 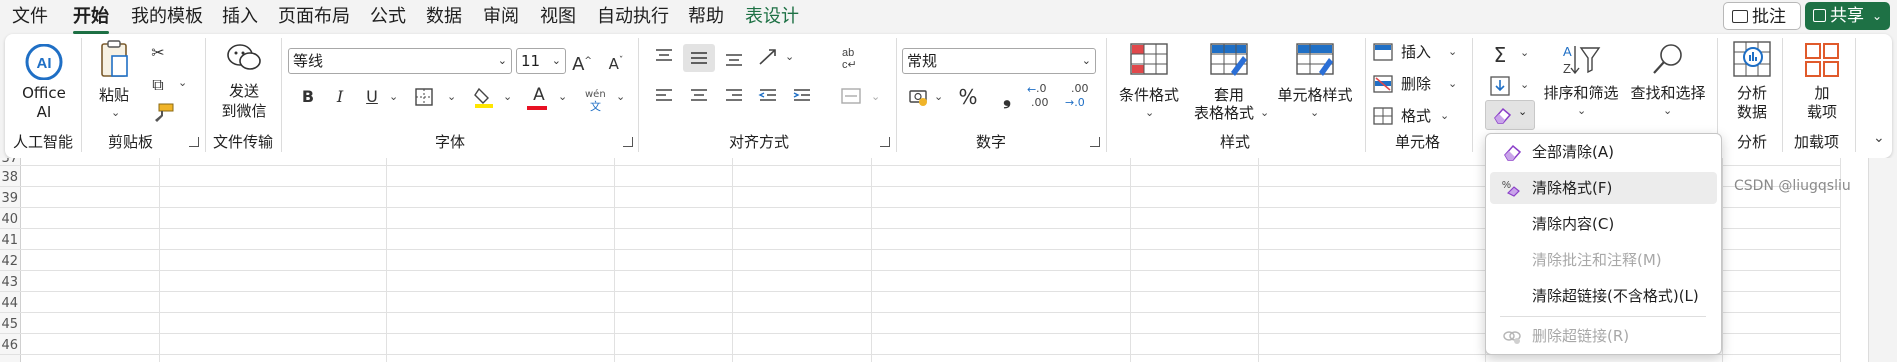 I want to click on tab-home: 开始, so click(x=91, y=20).